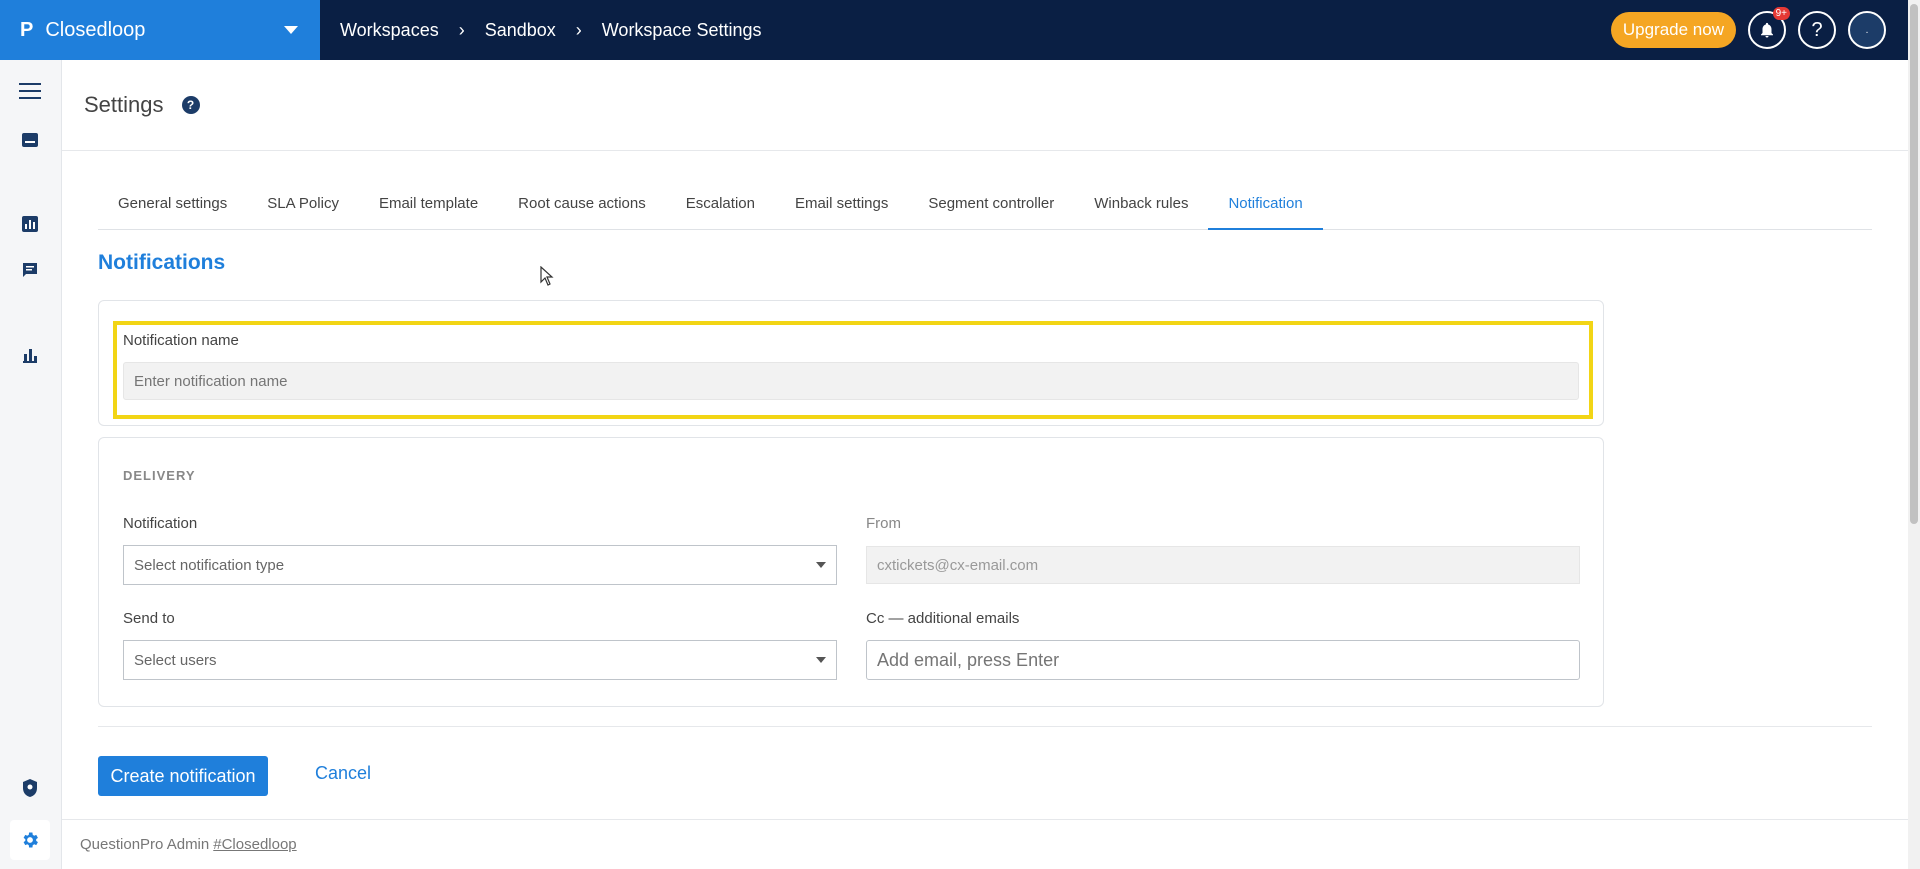 The height and width of the screenshot is (869, 1920). What do you see at coordinates (159, 475) in the screenshot?
I see `delivery-heading: DELIVERY` at bounding box center [159, 475].